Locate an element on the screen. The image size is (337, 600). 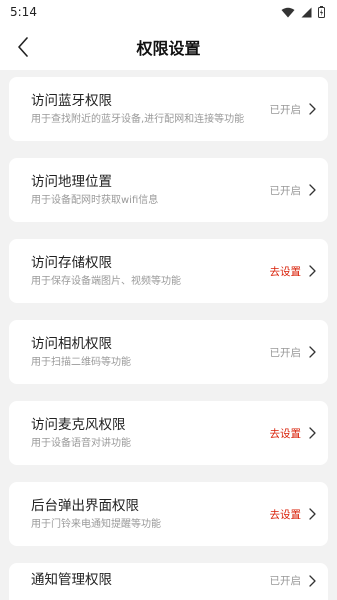
permission-item-microphone: 访问麦克风权限 用于设备语音对讲功能 去设置 is located at coordinates (168, 433).